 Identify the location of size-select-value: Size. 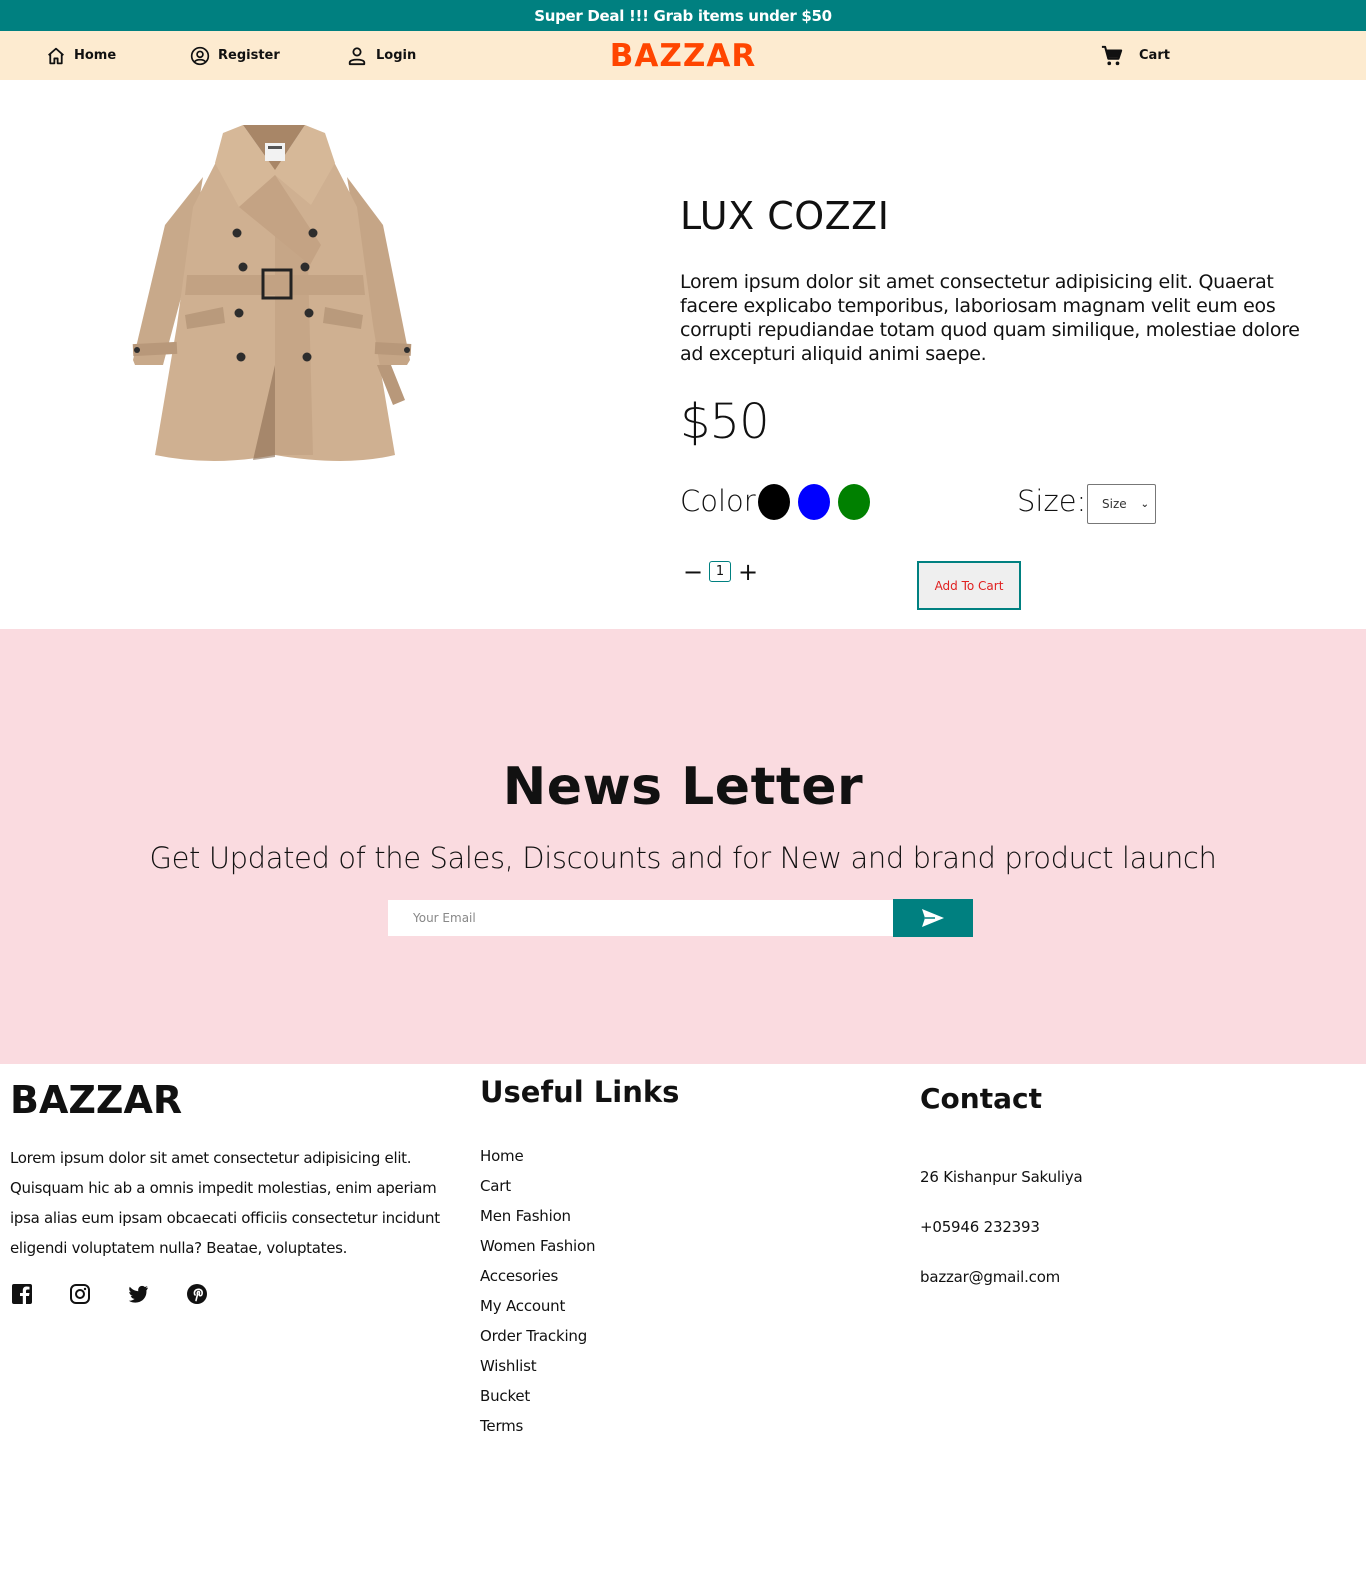
(1114, 504).